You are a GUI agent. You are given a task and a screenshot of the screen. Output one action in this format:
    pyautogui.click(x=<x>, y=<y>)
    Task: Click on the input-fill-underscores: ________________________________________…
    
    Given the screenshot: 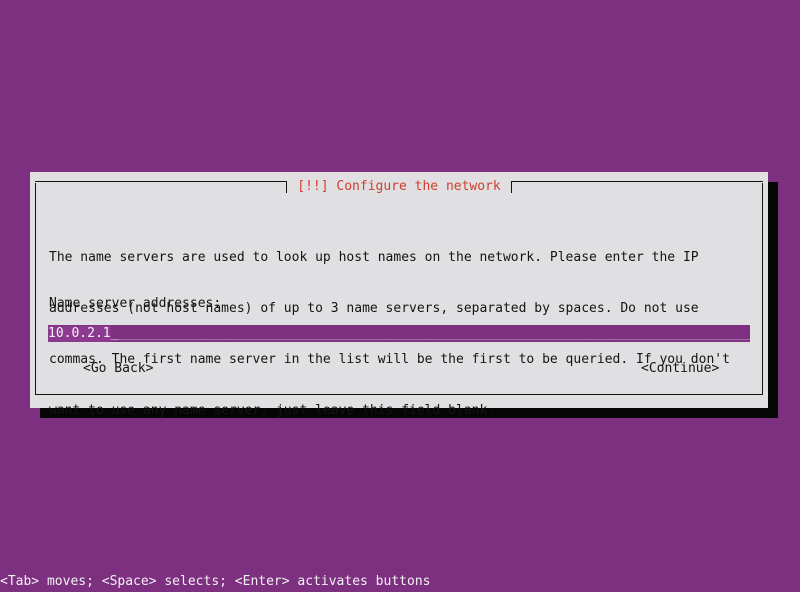 What is the action you would take?
    pyautogui.click(x=434, y=333)
    